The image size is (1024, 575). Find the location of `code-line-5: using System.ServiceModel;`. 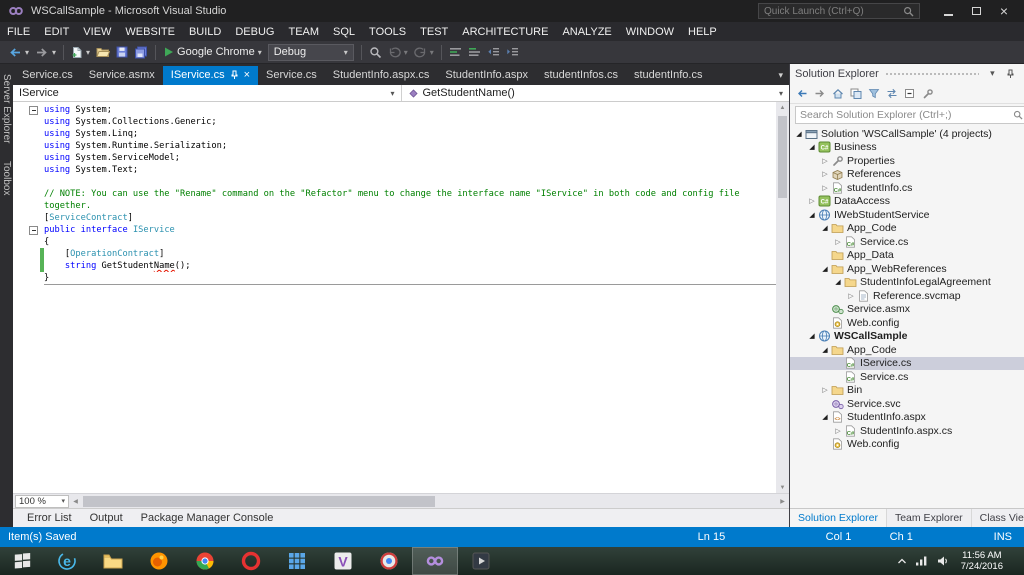

code-line-5: using System.ServiceModel; is located at coordinates (394, 158).